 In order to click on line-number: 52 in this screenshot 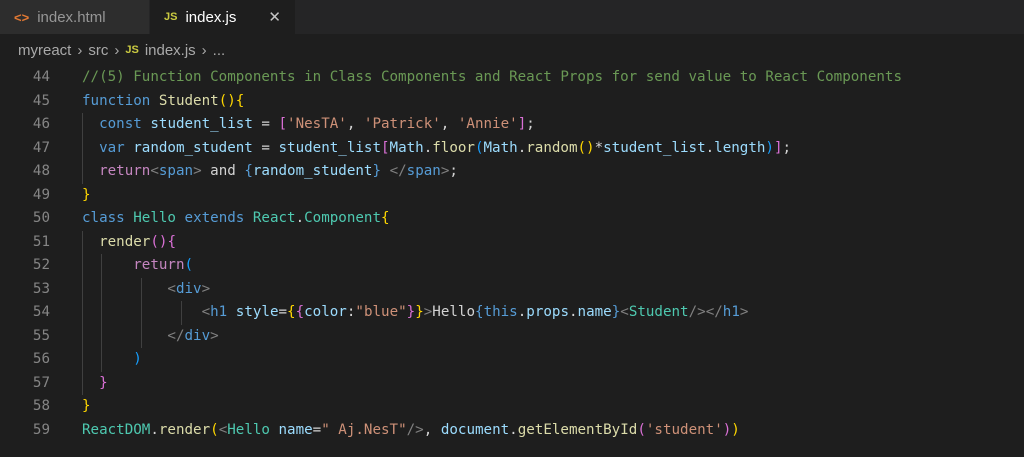, I will do `click(41, 265)`.